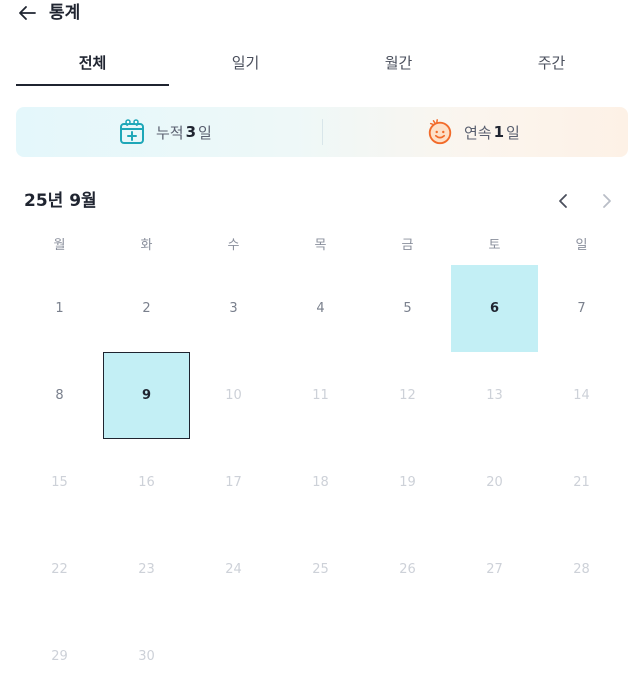 The width and height of the screenshot is (640, 687). What do you see at coordinates (324, 201) in the screenshot?
I see `month-header: 25년 9월` at bounding box center [324, 201].